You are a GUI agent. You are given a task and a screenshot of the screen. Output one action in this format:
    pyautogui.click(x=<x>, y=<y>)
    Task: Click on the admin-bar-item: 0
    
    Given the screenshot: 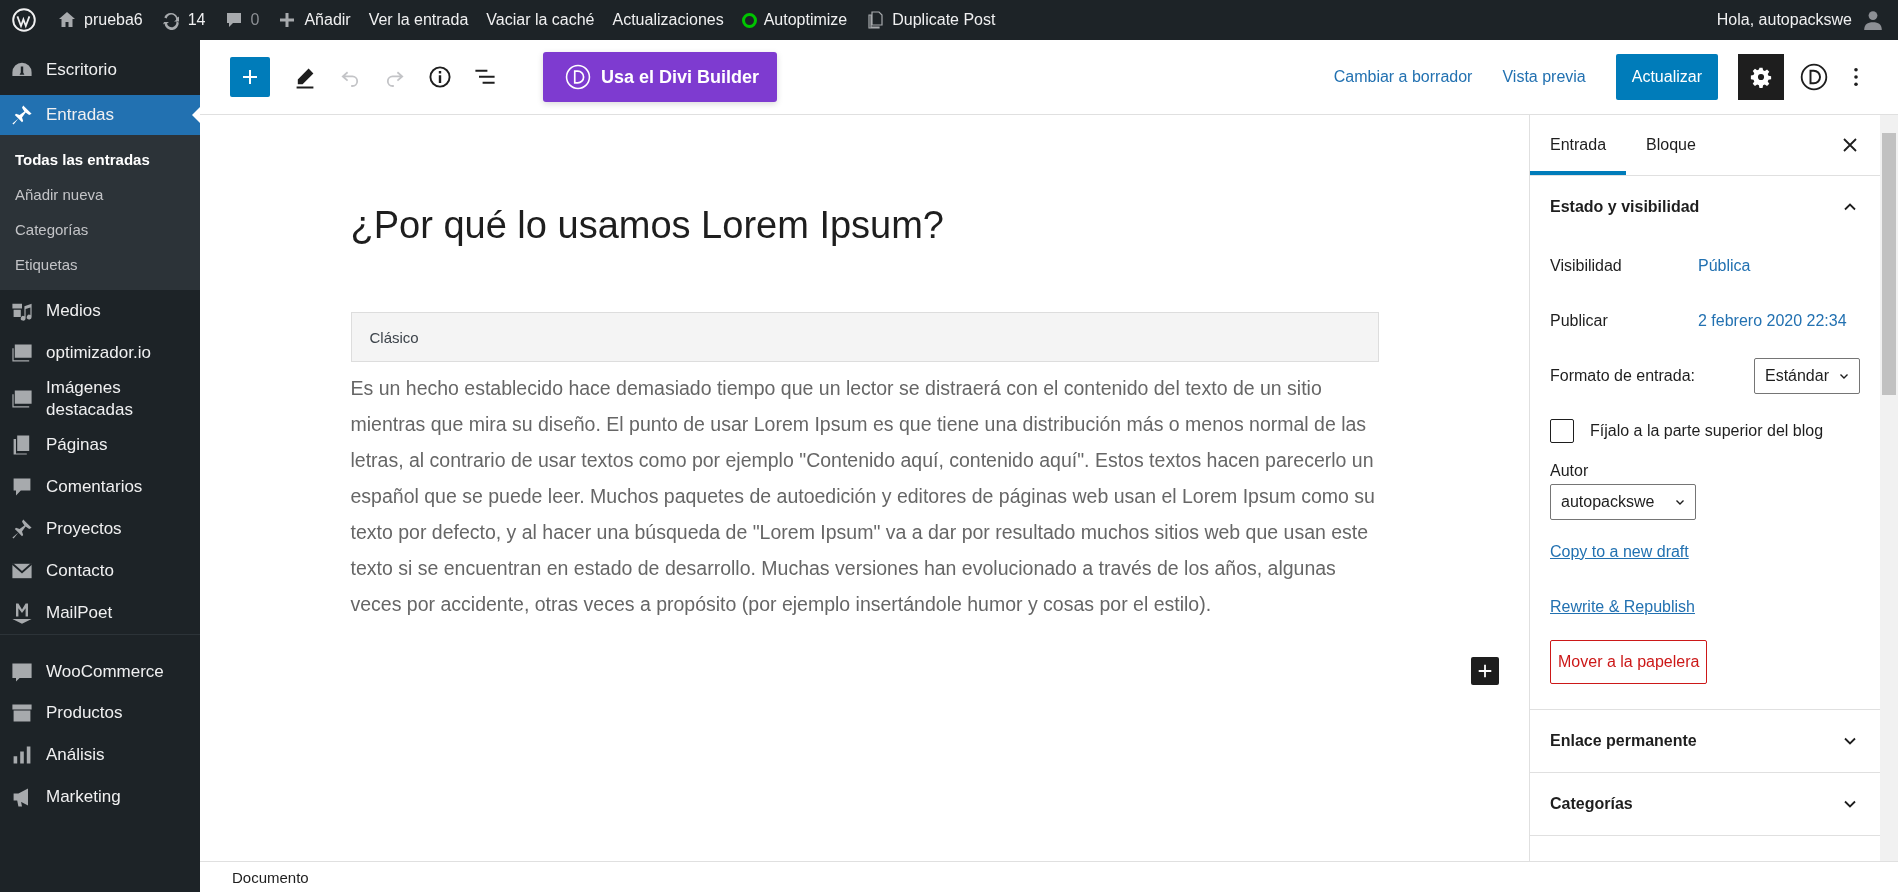 What is the action you would take?
    pyautogui.click(x=241, y=20)
    